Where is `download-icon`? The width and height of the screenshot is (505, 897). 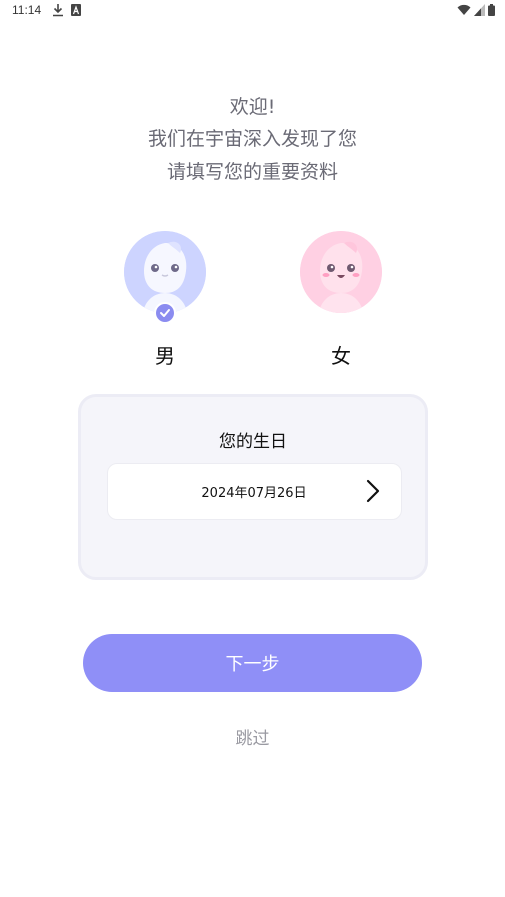 download-icon is located at coordinates (58, 10).